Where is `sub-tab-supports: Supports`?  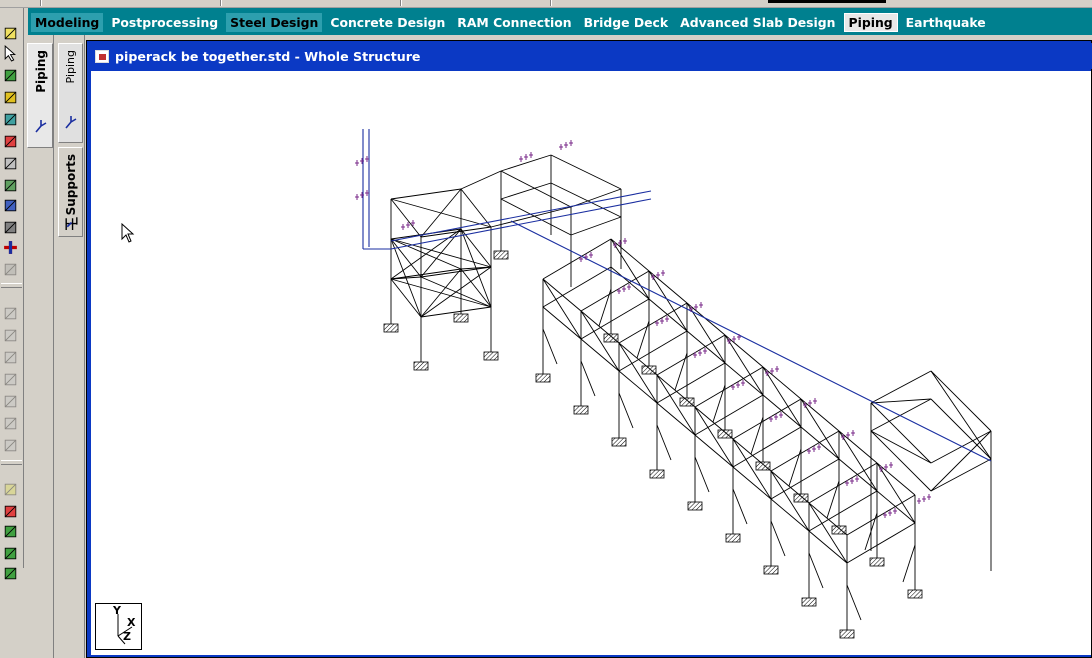
sub-tab-supports: Supports is located at coordinates (70, 192).